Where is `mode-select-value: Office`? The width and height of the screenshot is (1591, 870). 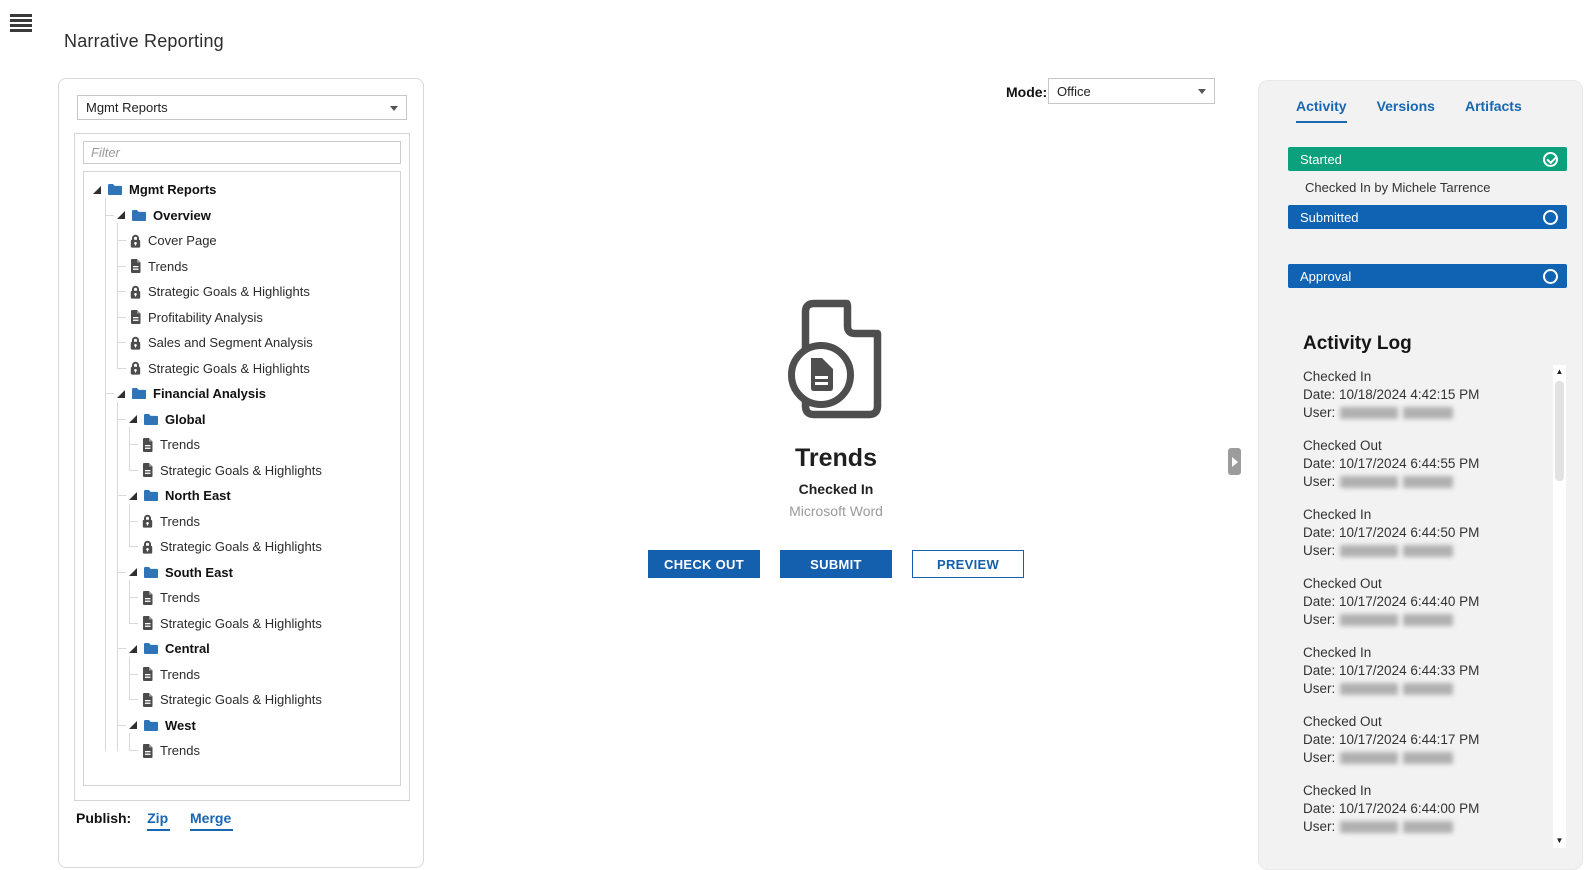 mode-select-value: Office is located at coordinates (1074, 91).